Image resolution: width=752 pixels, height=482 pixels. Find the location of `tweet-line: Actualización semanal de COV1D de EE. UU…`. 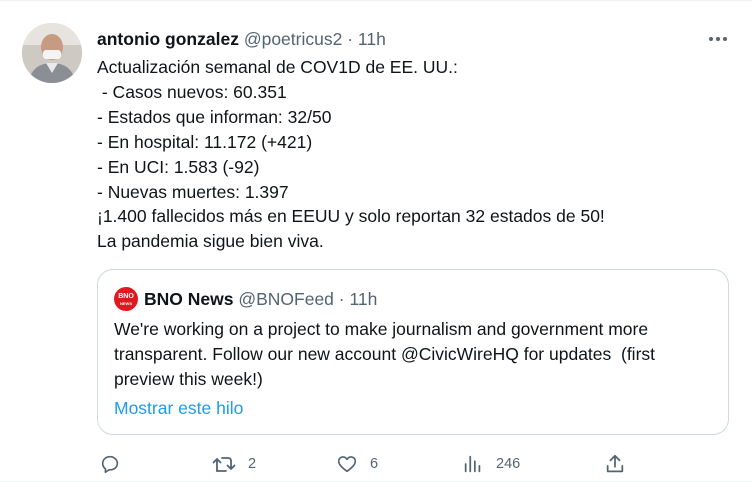

tweet-line: Actualización semanal de COV1D de EE. UU… is located at coordinates (277, 67).